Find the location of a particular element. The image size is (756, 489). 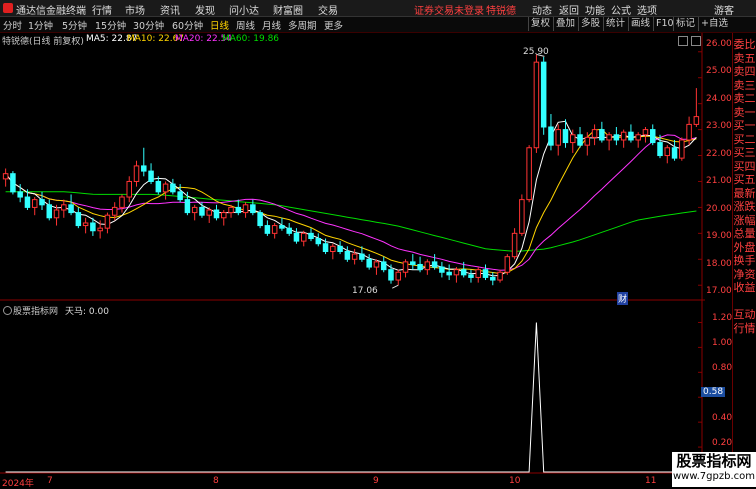

quote-label: 涨跌 is located at coordinates (744, 207).